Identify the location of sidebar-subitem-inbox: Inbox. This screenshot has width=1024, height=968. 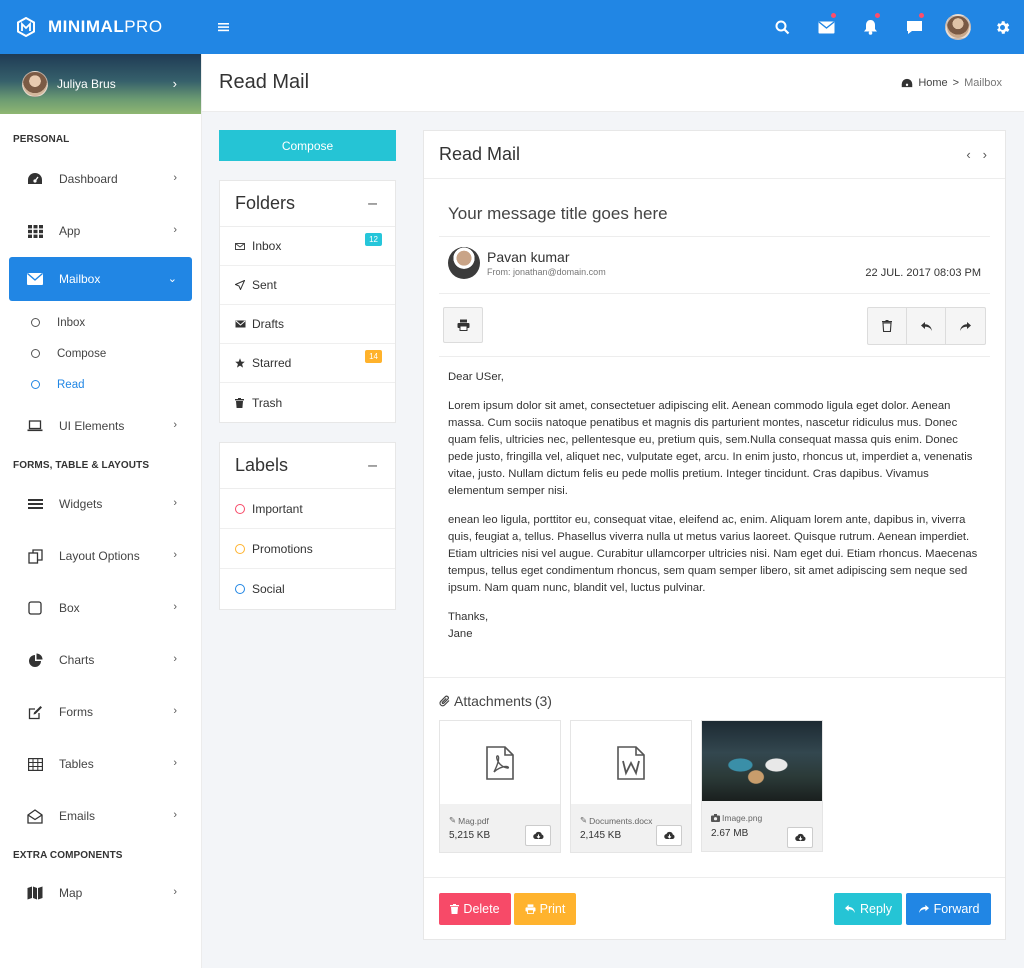
(100, 322).